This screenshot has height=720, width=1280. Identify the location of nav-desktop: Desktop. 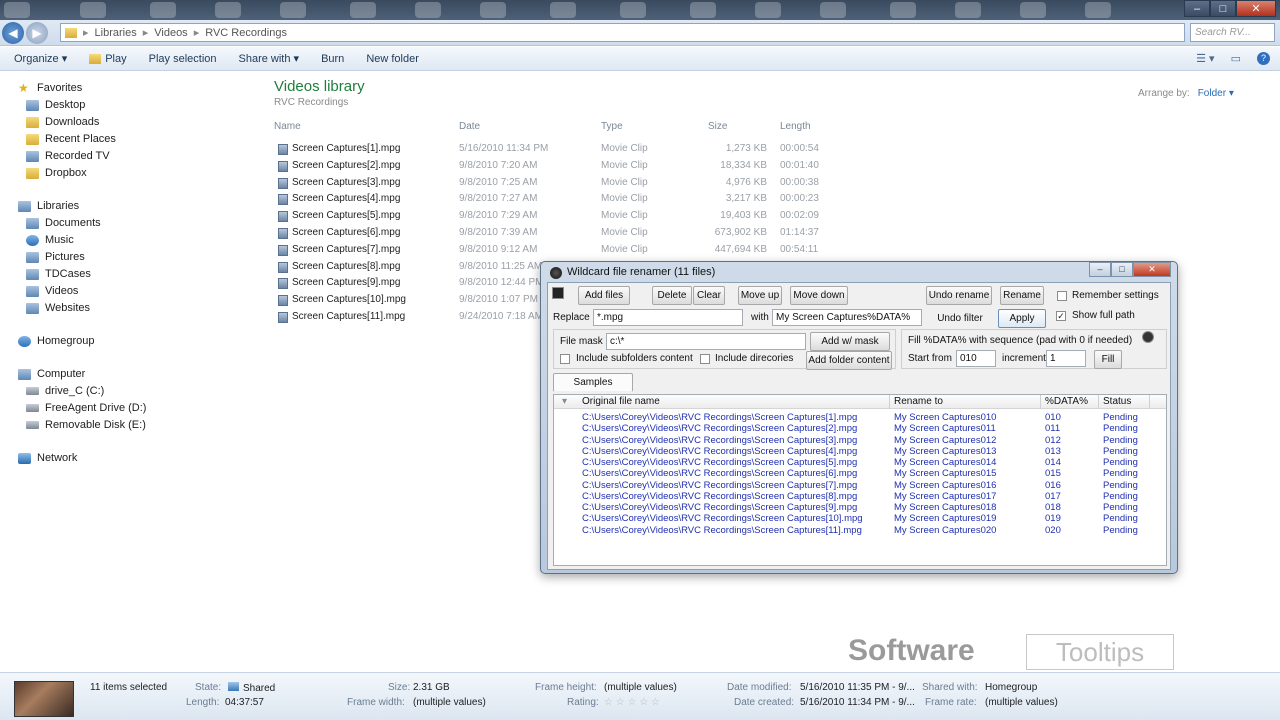
(55, 105).